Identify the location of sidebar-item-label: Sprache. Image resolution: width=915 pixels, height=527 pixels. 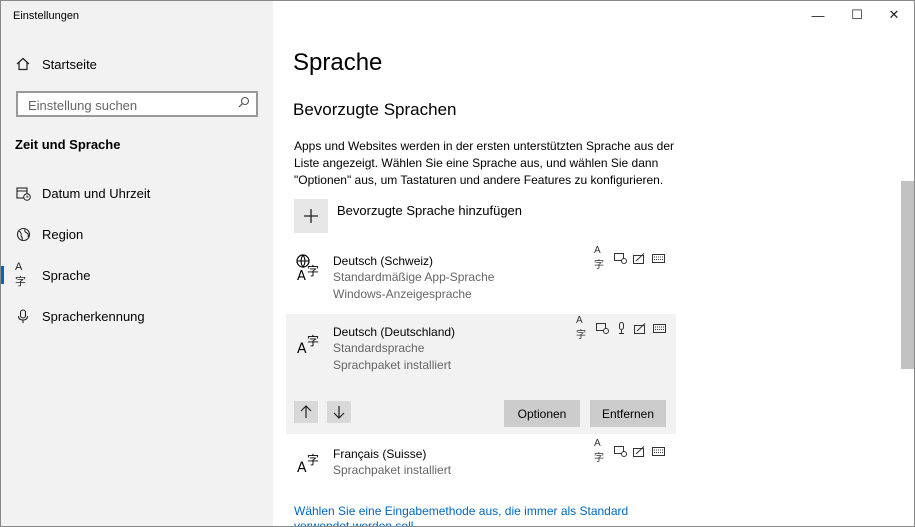
(66, 275).